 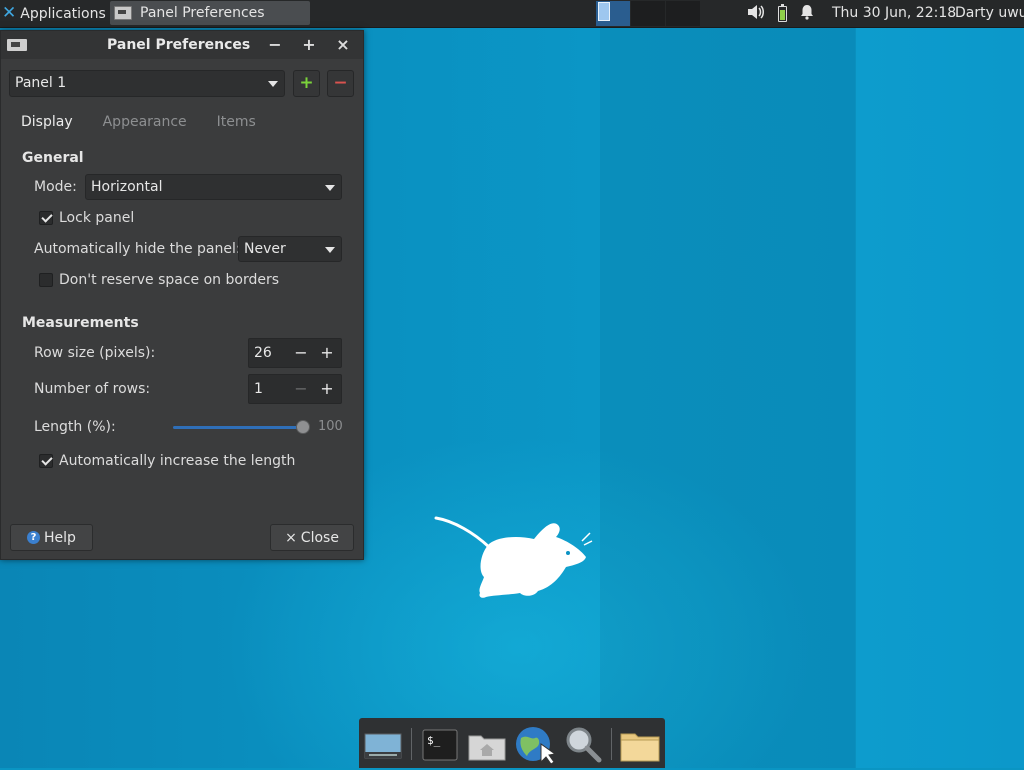 What do you see at coordinates (34, 537) in the screenshot?
I see `help-icon: ?` at bounding box center [34, 537].